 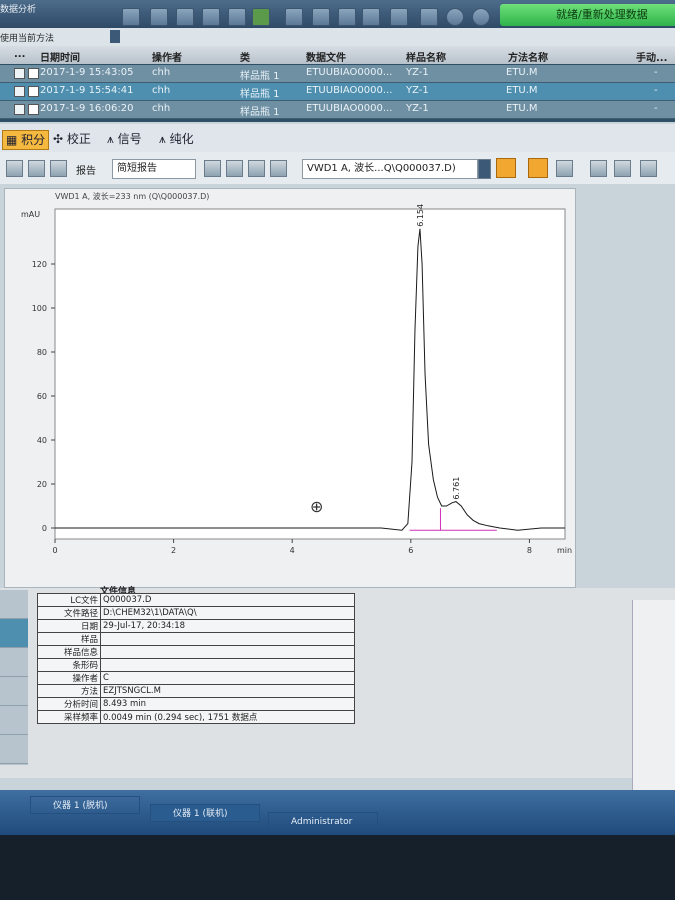 What do you see at coordinates (33, 140) in the screenshot?
I see `tab-label: 积分` at bounding box center [33, 140].